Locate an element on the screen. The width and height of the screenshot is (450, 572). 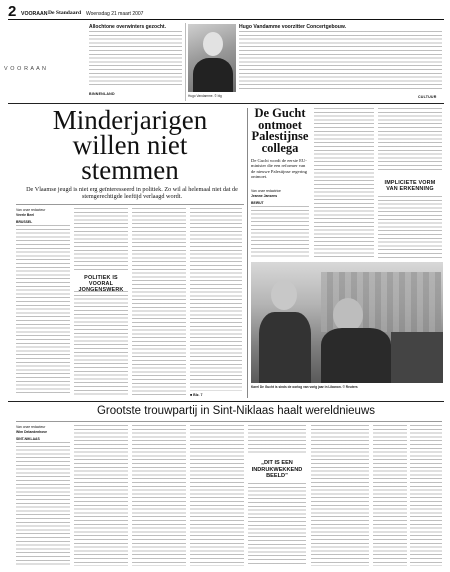
main-byline-name: Veerle Beel is located at coordinates (25, 215).